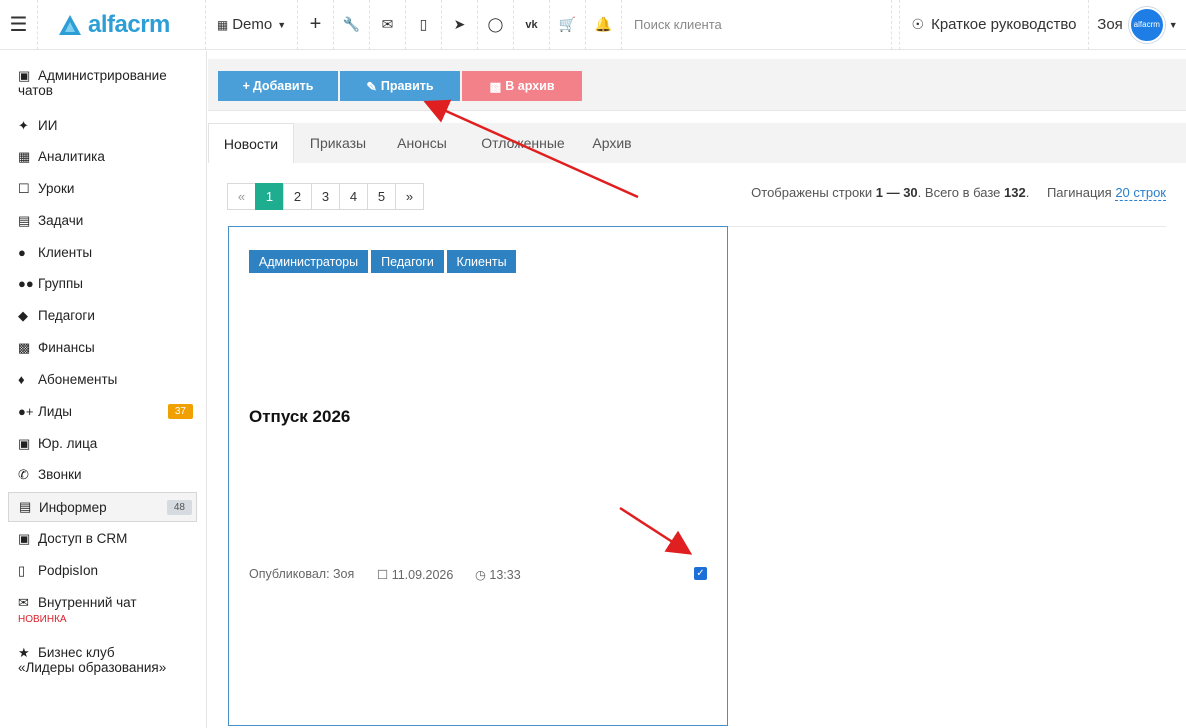 This screenshot has width=1186, height=728. I want to click on sidebar-item-podpislon: ▯ PodpisIon, so click(102, 571).